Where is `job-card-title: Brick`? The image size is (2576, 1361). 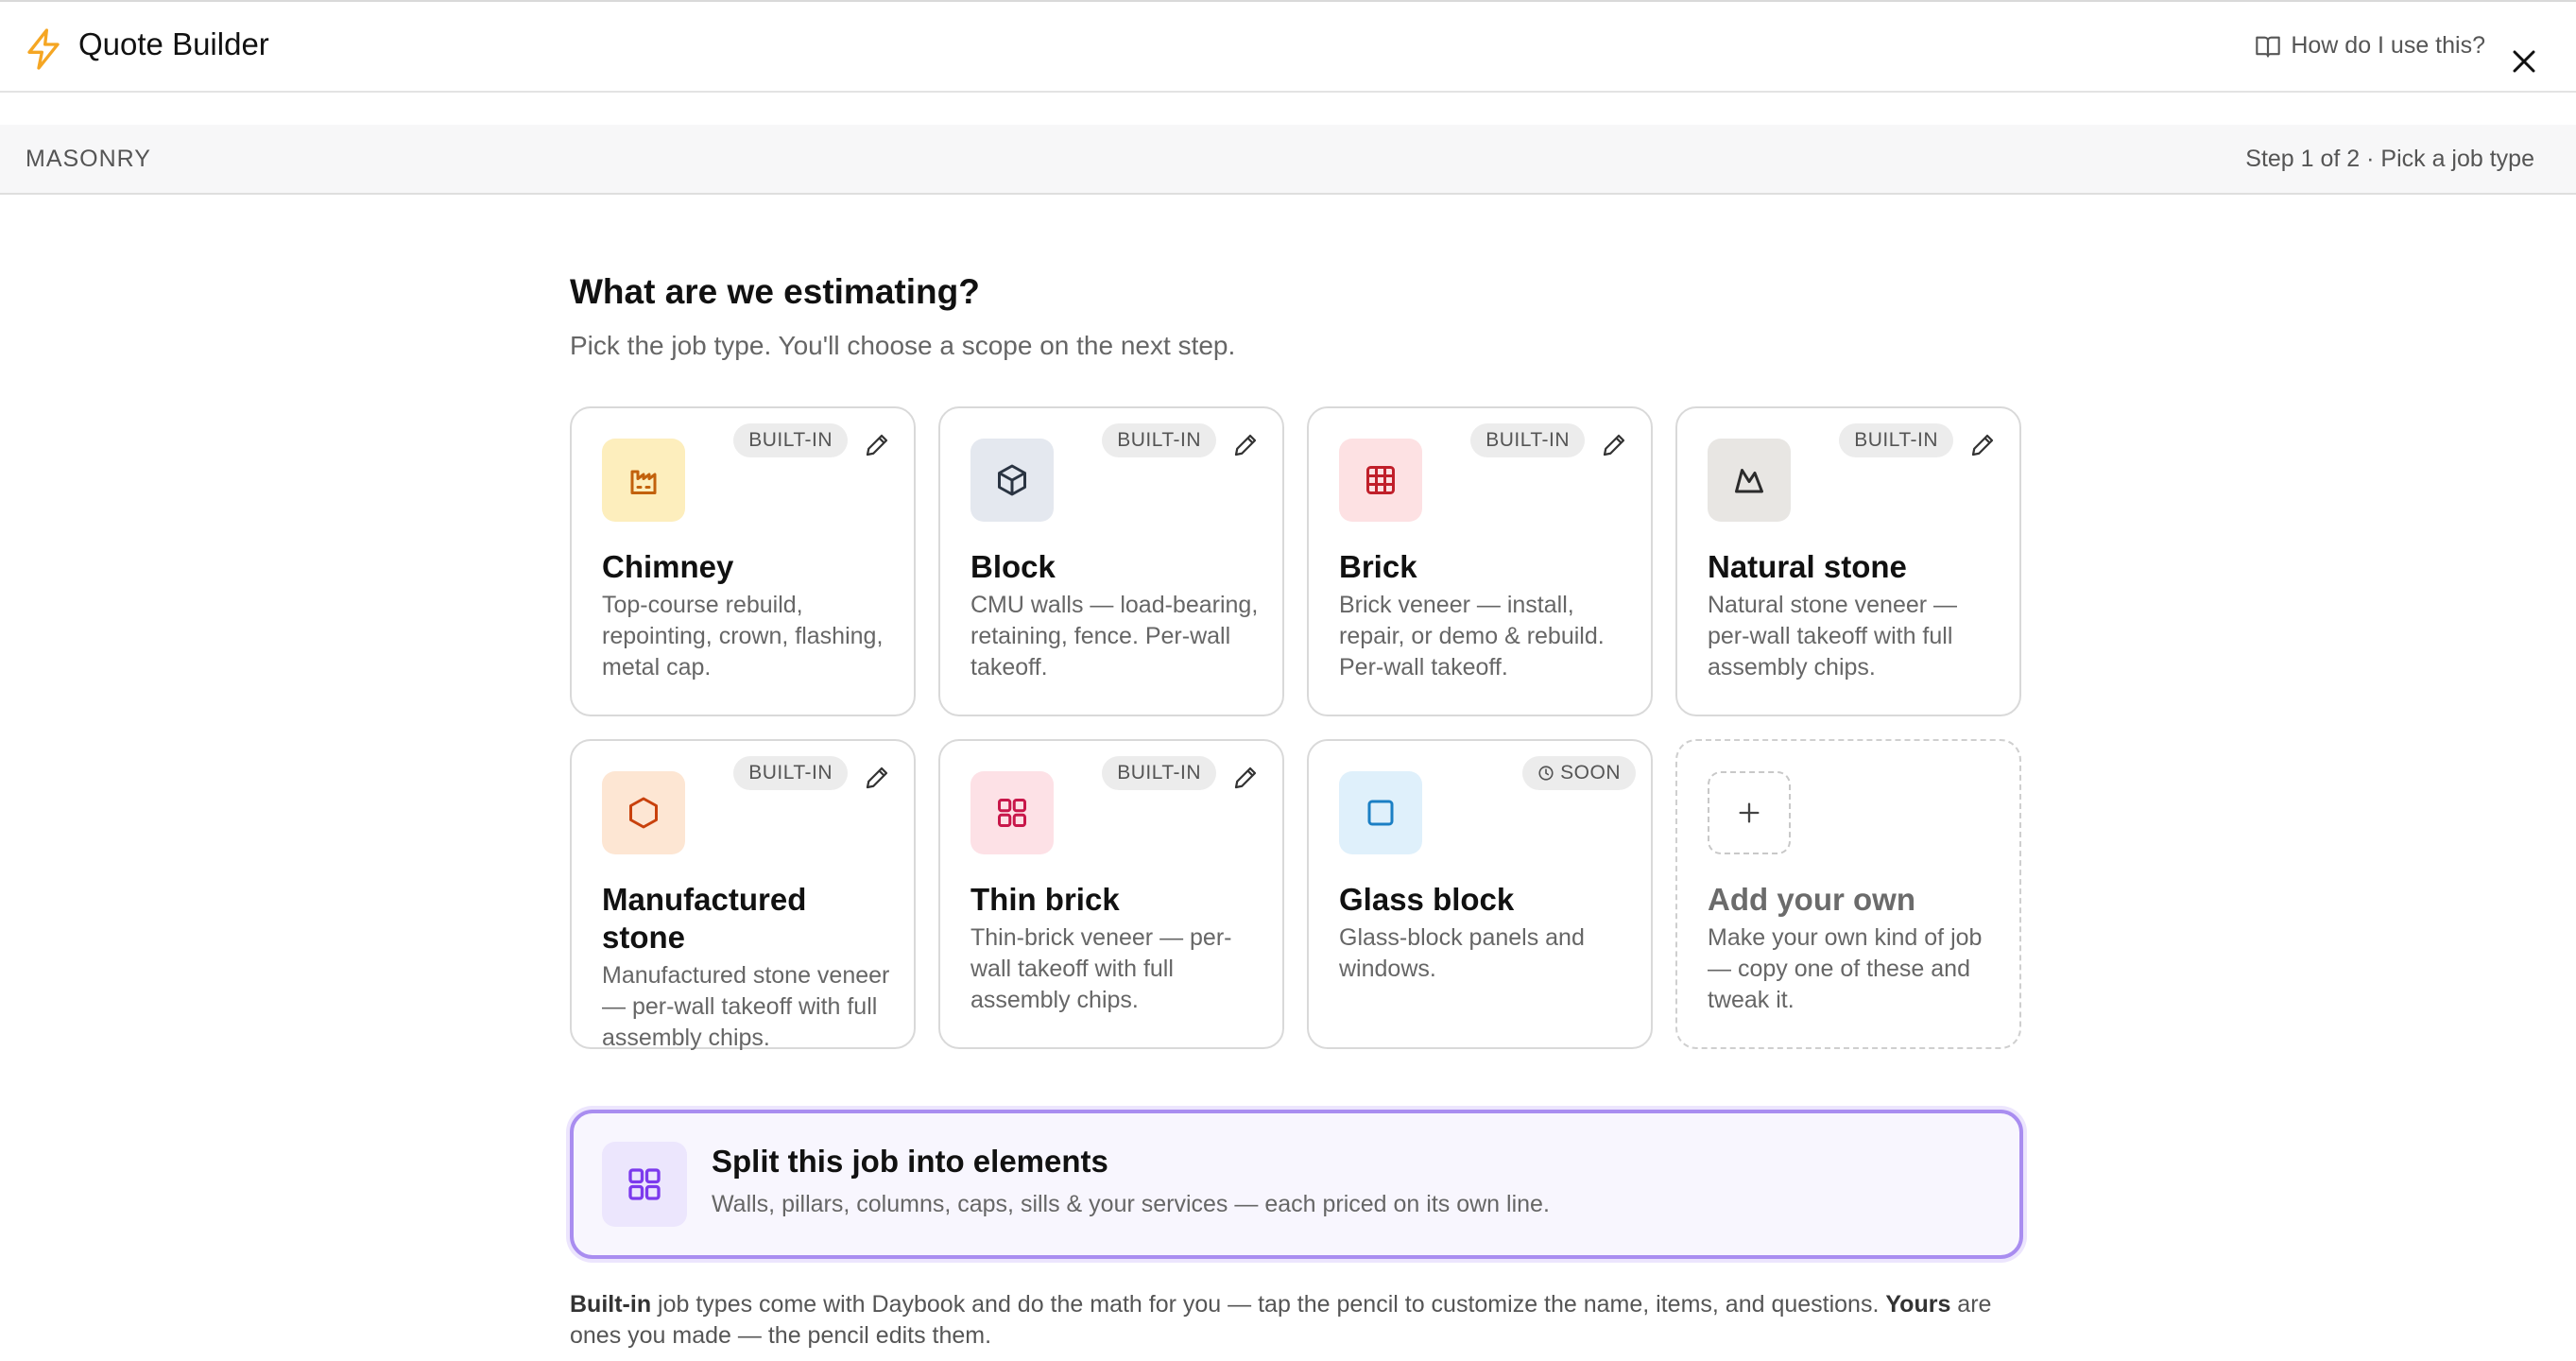
job-card-title: Brick is located at coordinates (1378, 566).